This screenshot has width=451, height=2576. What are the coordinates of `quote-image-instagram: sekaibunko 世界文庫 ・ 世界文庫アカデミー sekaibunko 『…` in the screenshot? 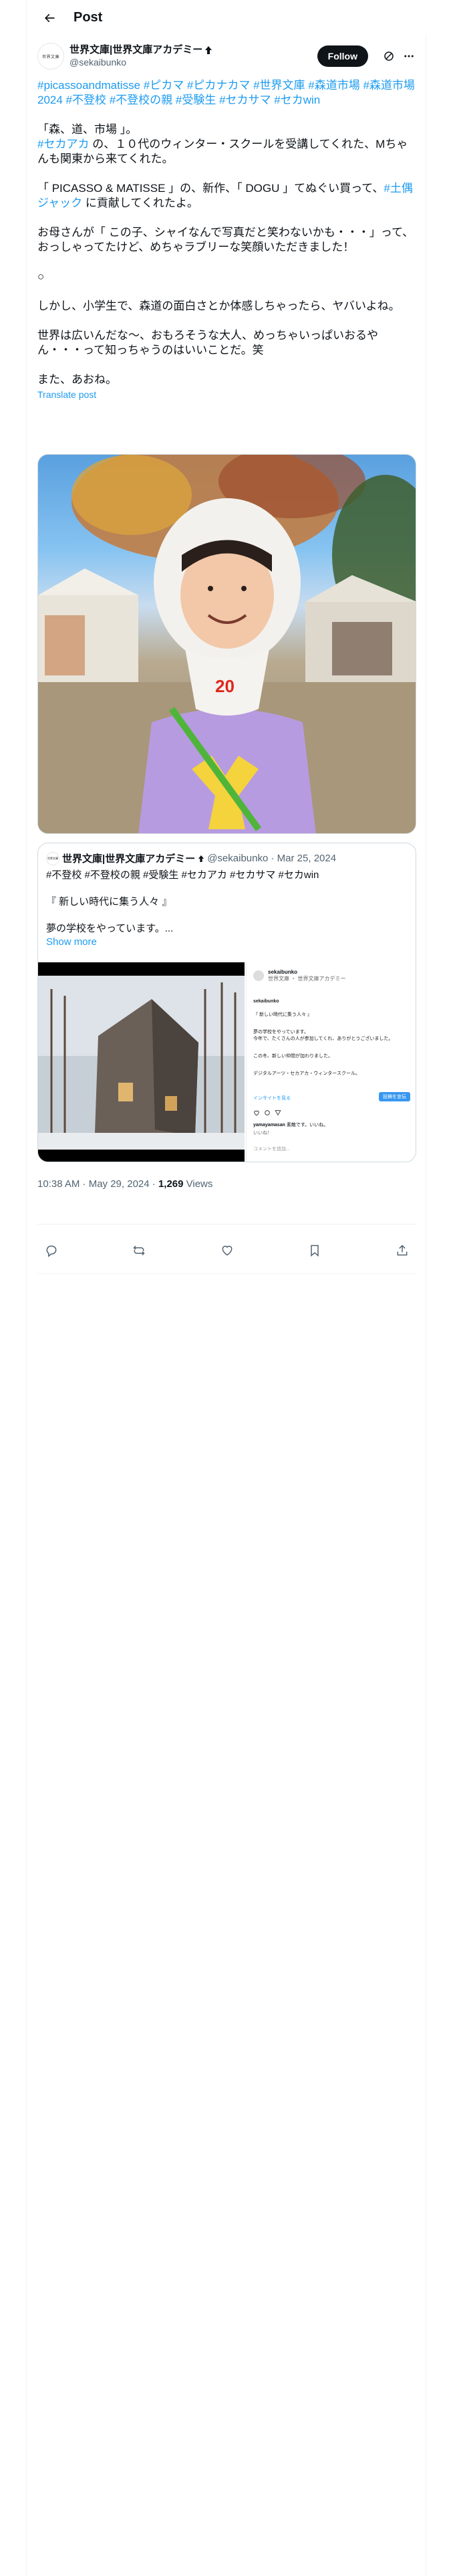 It's located at (331, 1062).